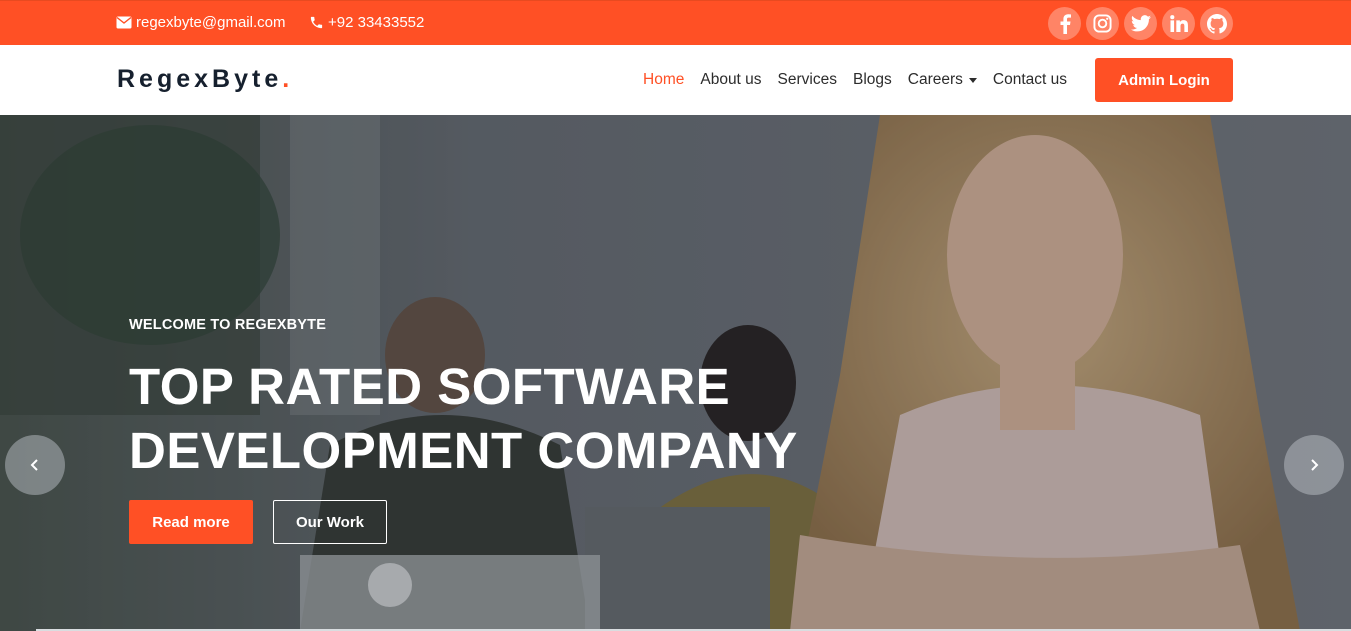 The height and width of the screenshot is (631, 1351). Describe the element at coordinates (972, 80) in the screenshot. I see `caret-down-icon` at that location.